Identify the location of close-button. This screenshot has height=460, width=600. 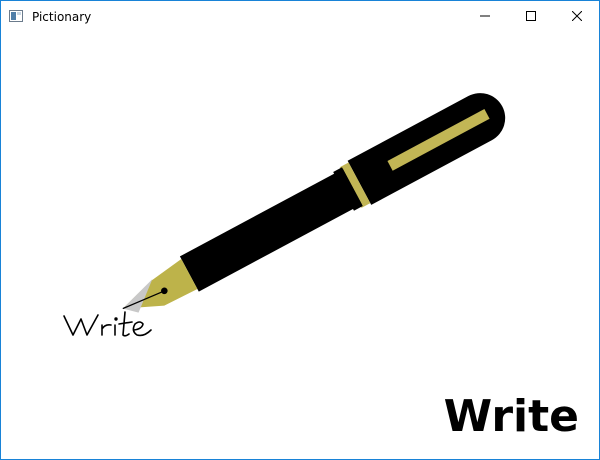
(577, 16).